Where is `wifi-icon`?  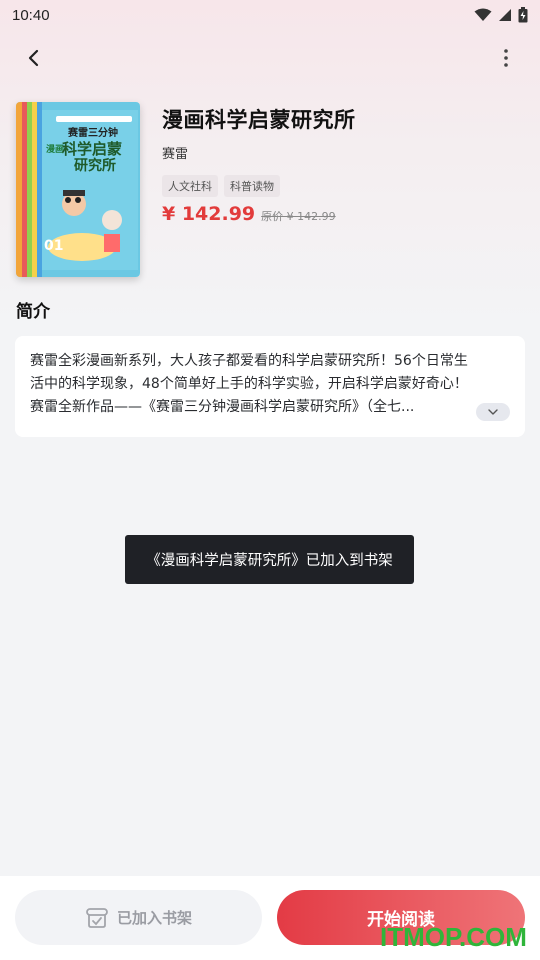 wifi-icon is located at coordinates (483, 14).